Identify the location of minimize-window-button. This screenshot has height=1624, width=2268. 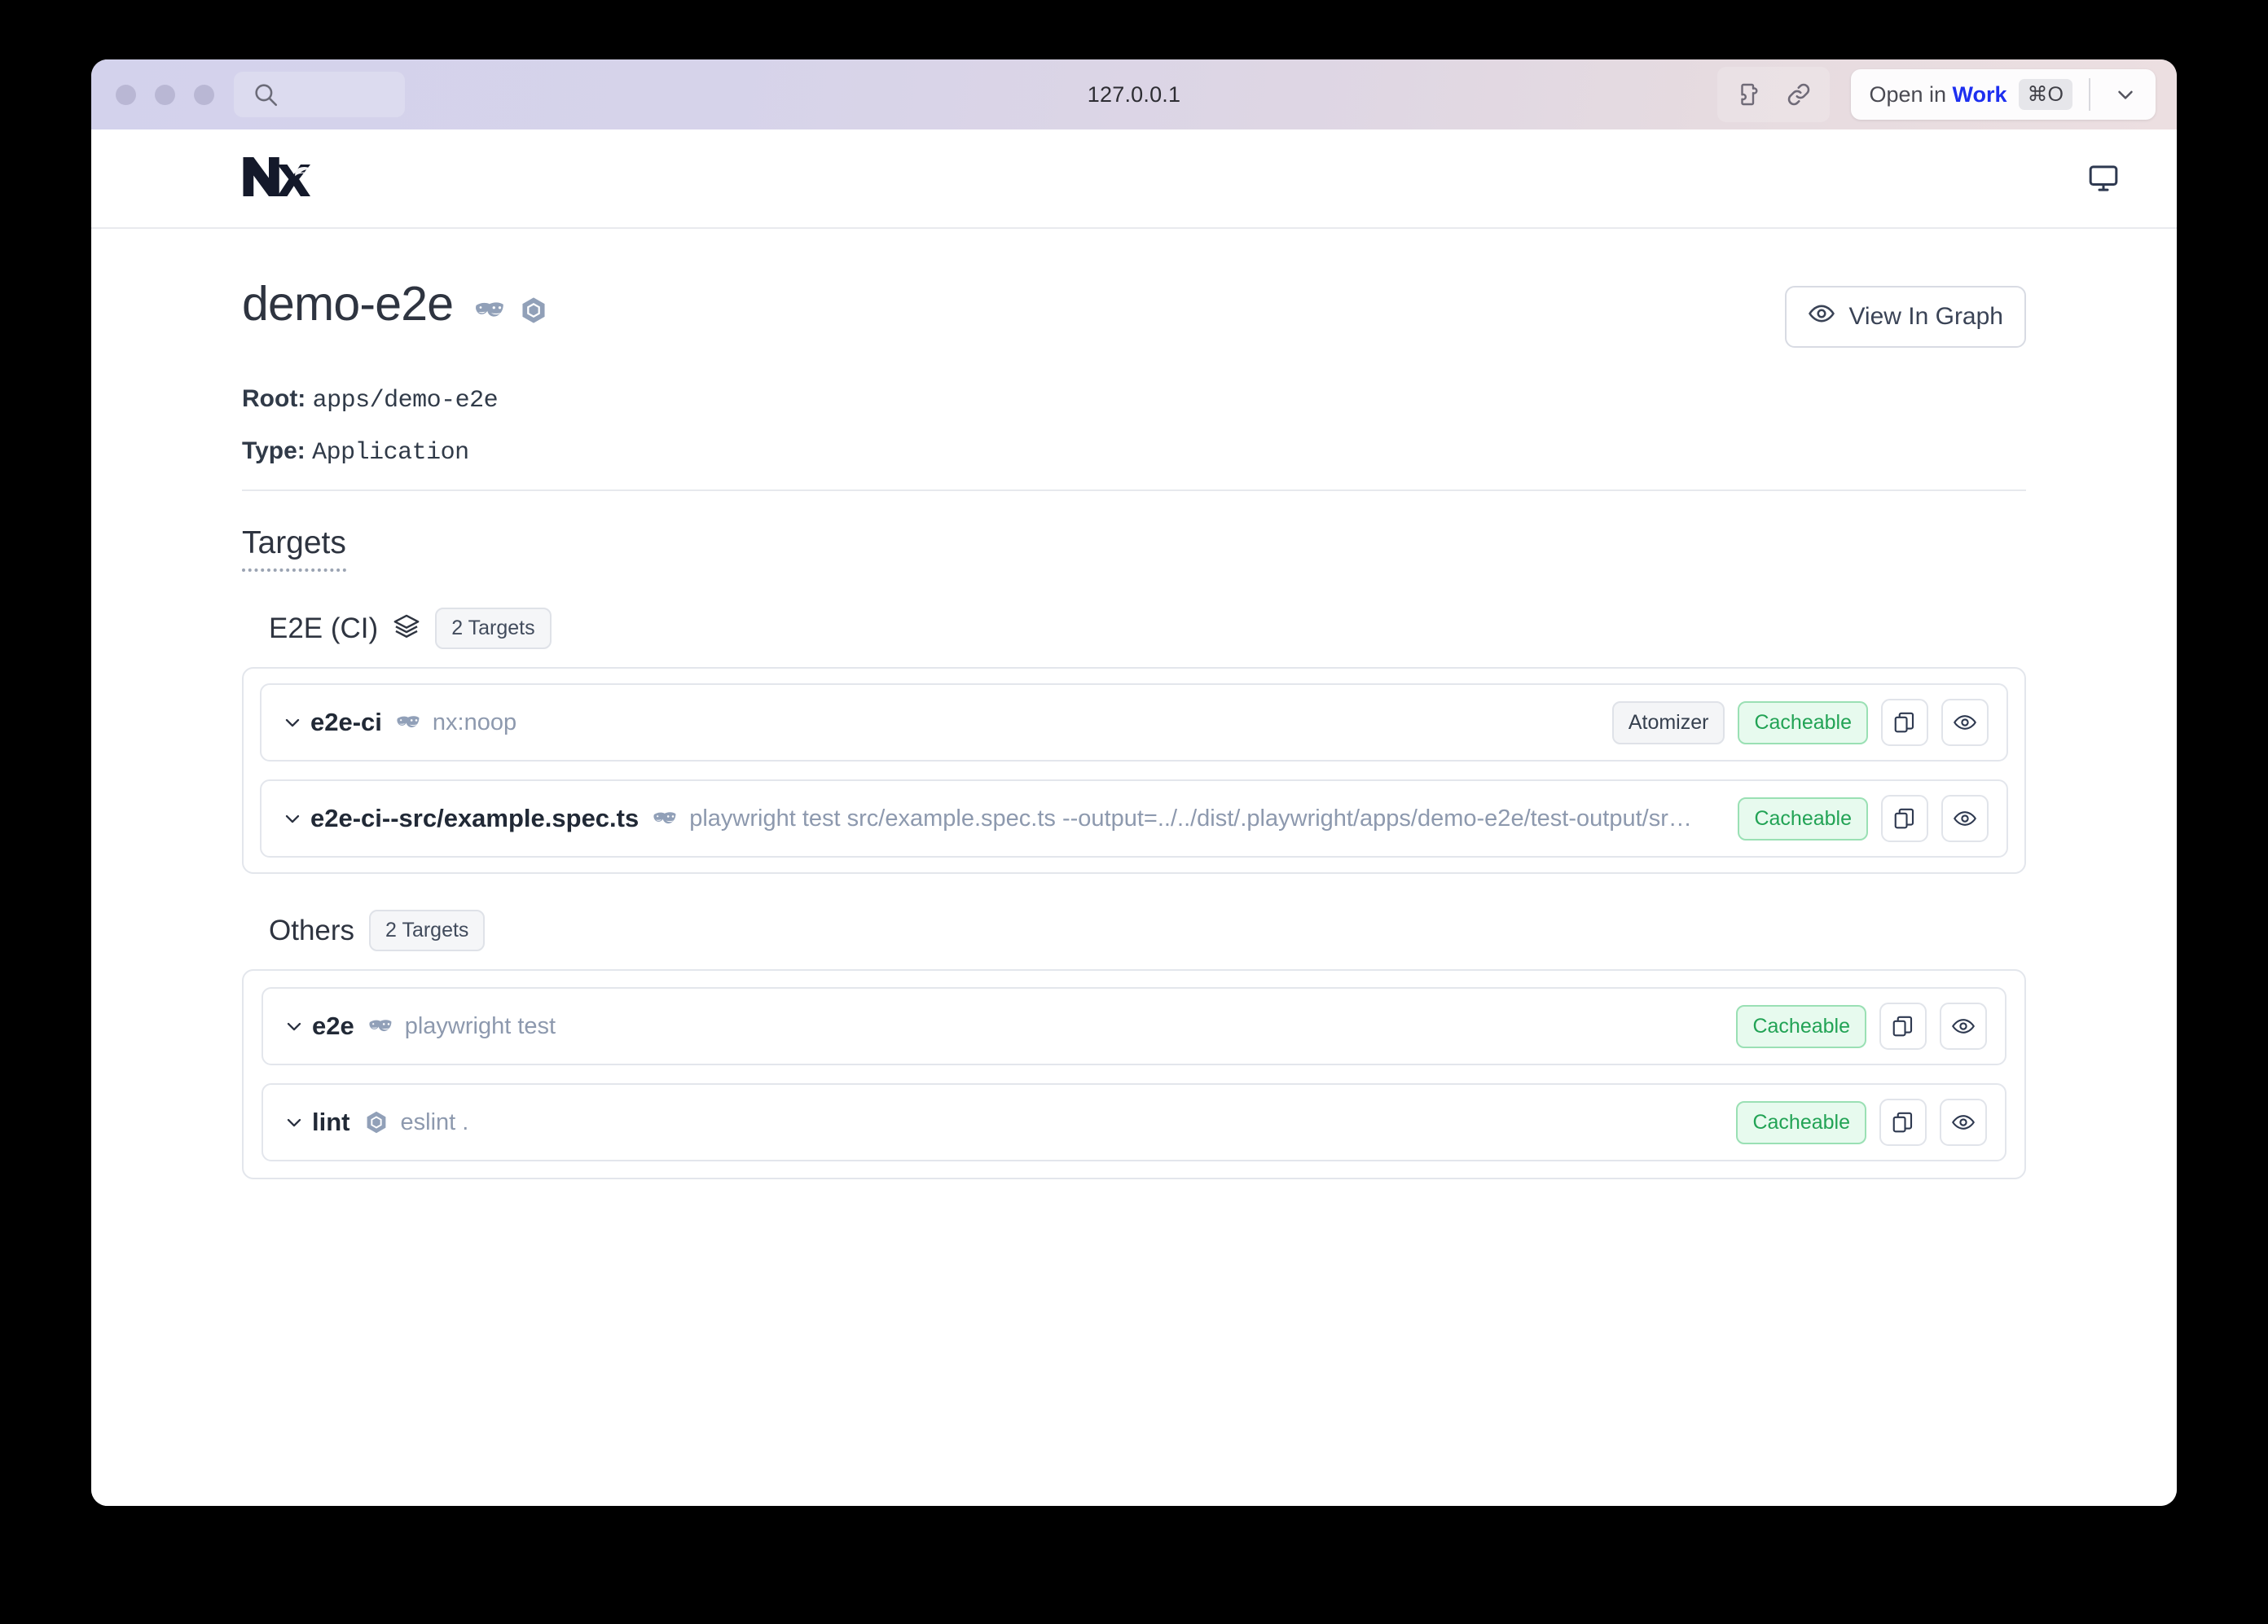
(165, 94).